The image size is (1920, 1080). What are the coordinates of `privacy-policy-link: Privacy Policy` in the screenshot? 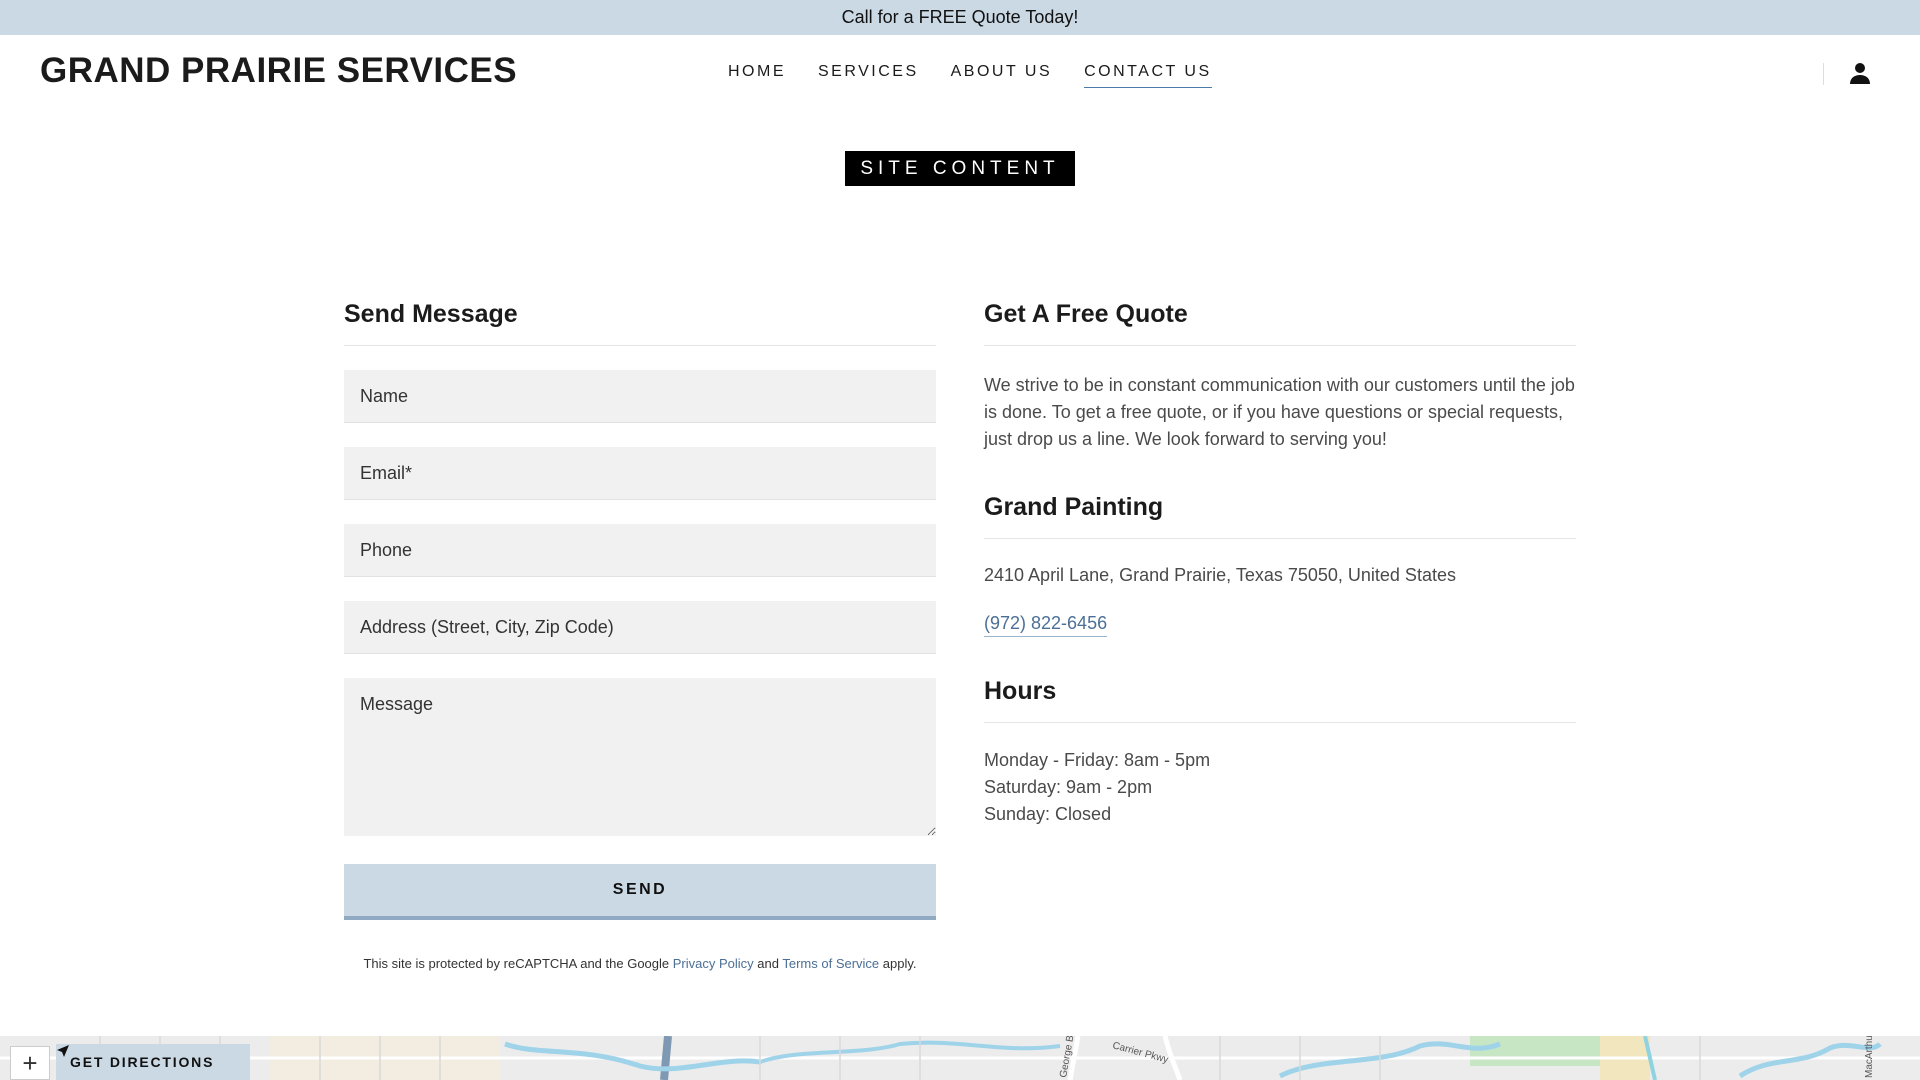 It's located at (713, 963).